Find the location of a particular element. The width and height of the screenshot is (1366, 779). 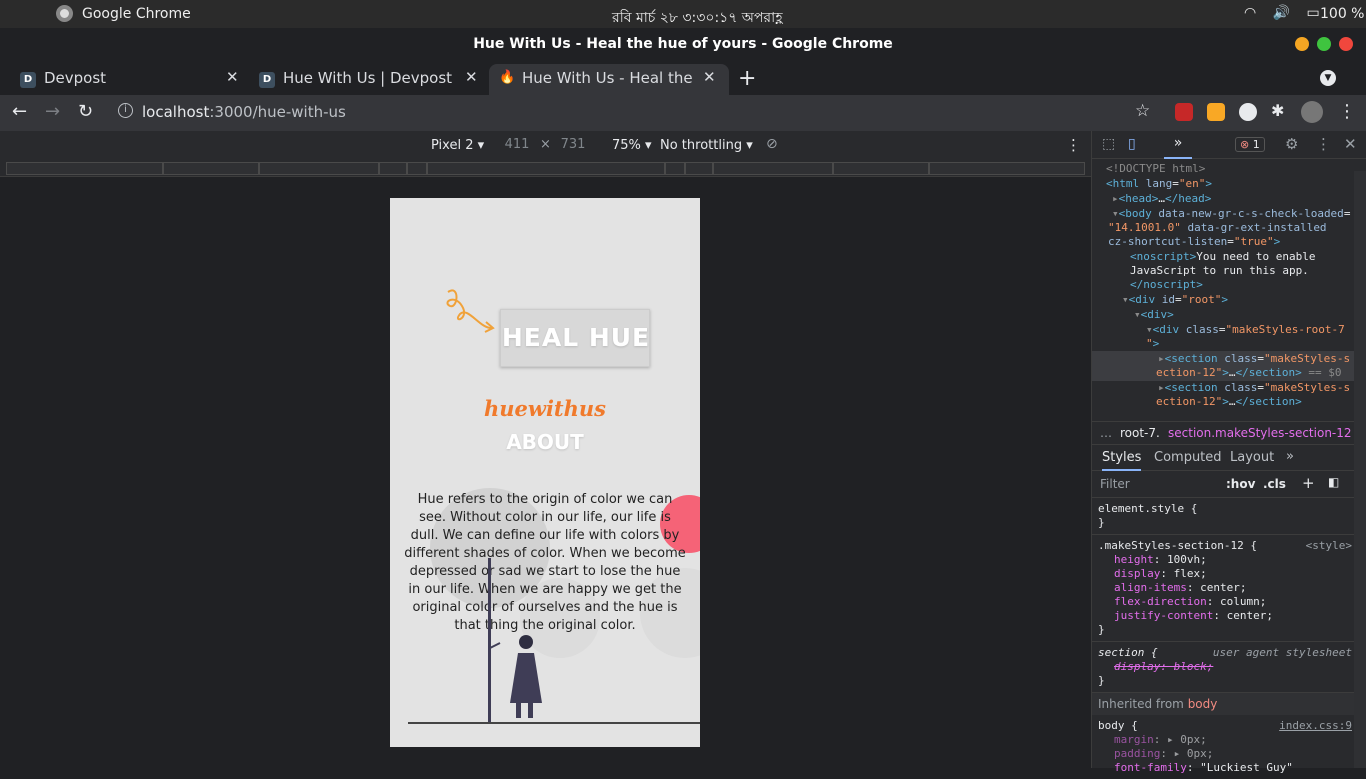

minimize-button is located at coordinates (1302, 44).